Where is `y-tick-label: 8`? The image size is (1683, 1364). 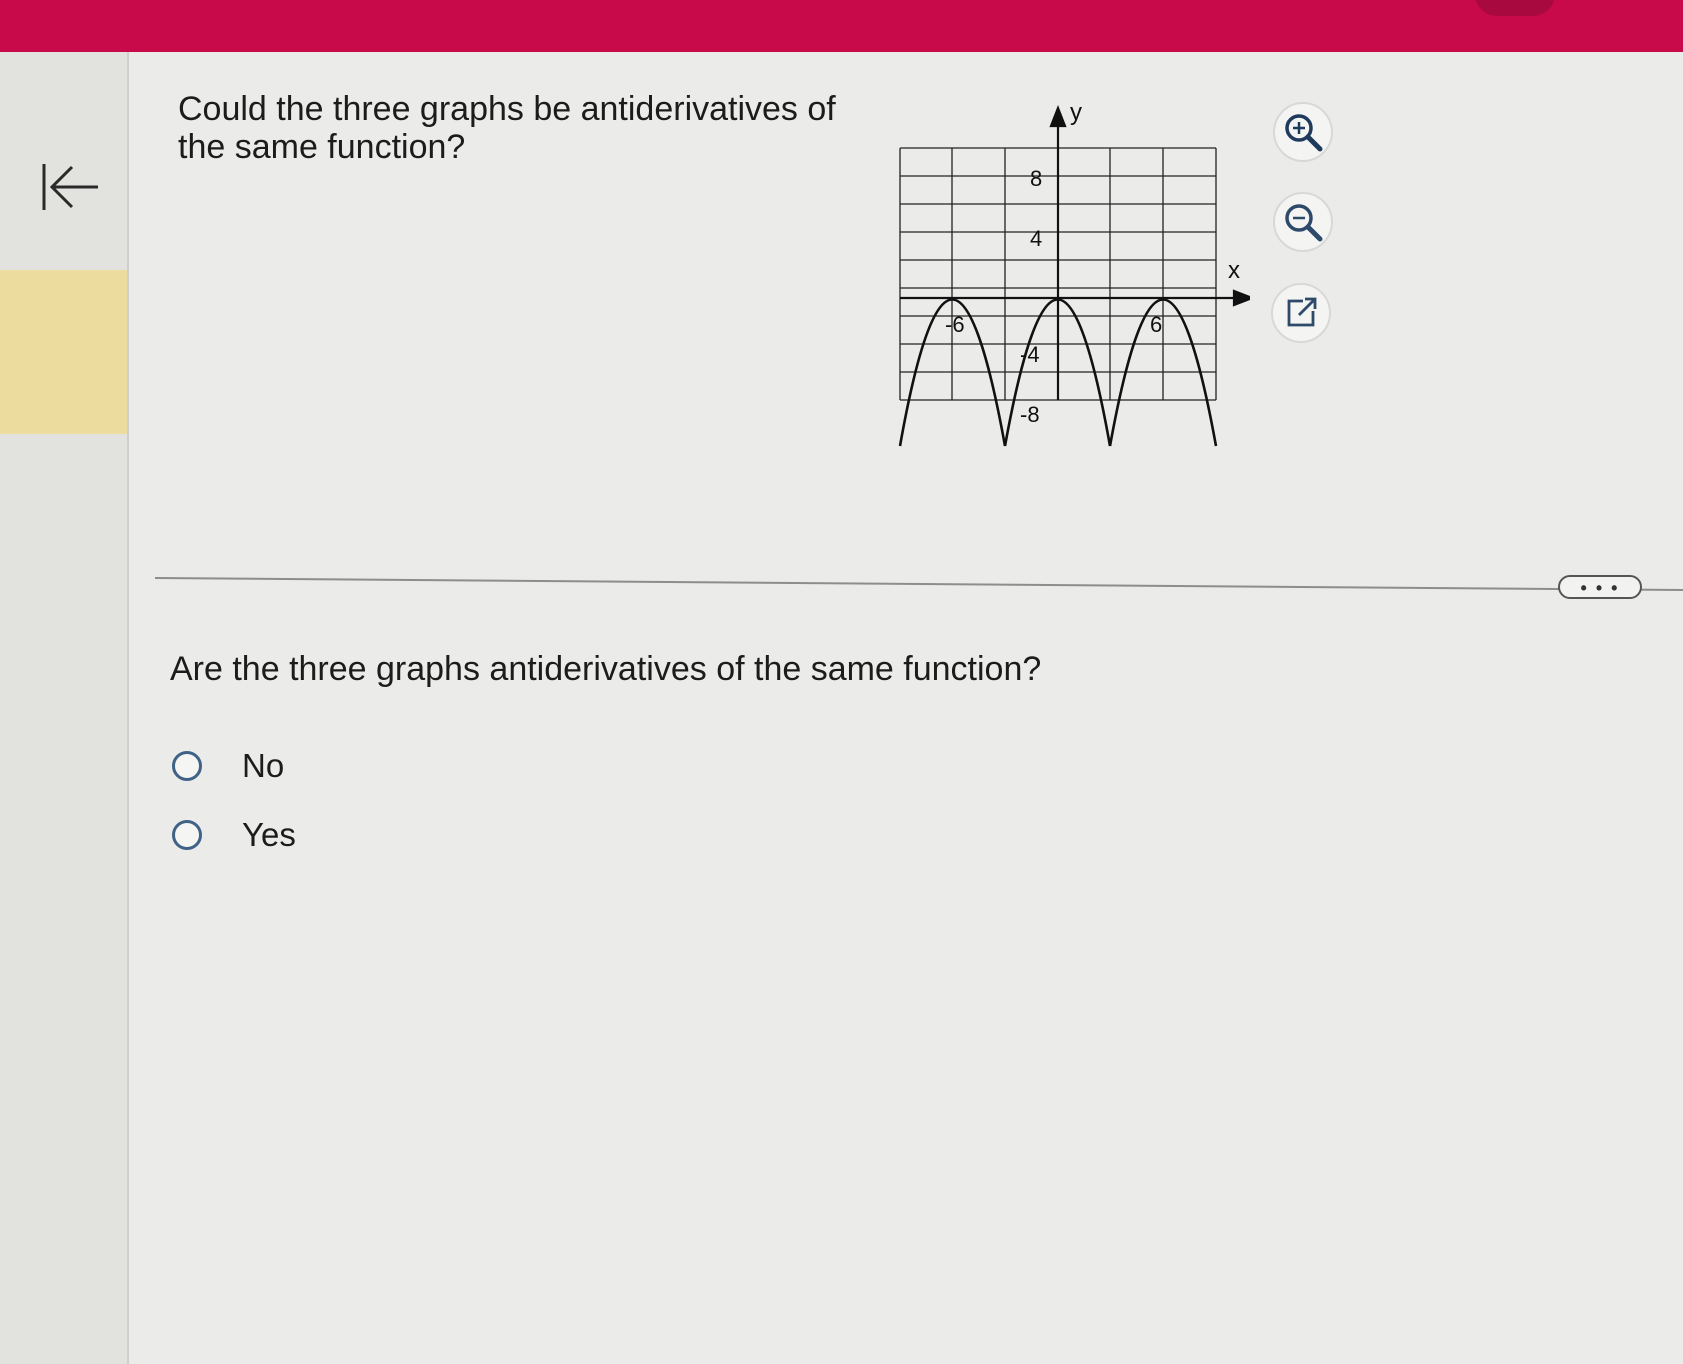 y-tick-label: 8 is located at coordinates (1036, 178).